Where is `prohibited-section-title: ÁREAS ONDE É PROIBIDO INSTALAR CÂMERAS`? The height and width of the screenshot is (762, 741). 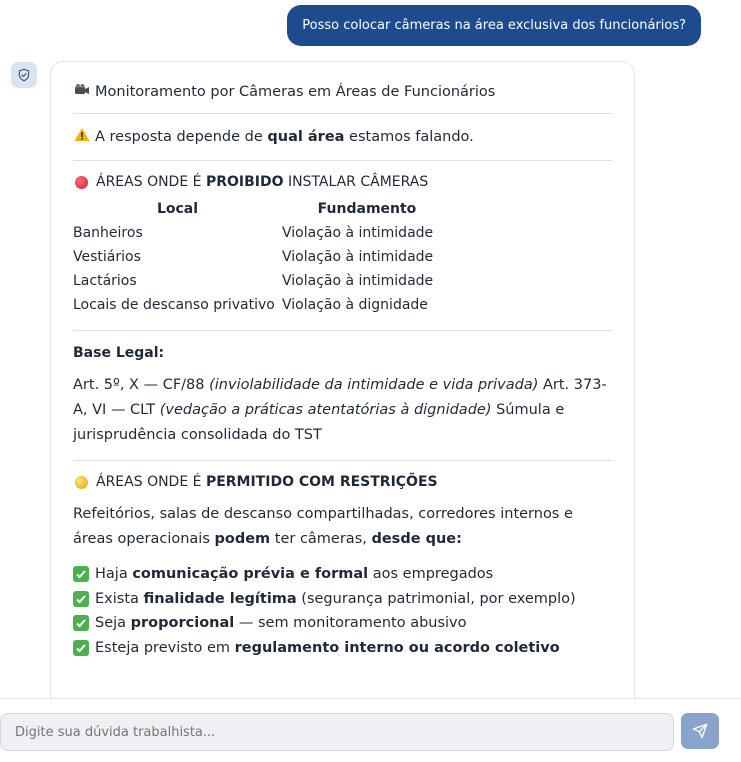 prohibited-section-title: ÁREAS ONDE É PROIBIDO INSTALAR CÂMERAS is located at coordinates (342, 179).